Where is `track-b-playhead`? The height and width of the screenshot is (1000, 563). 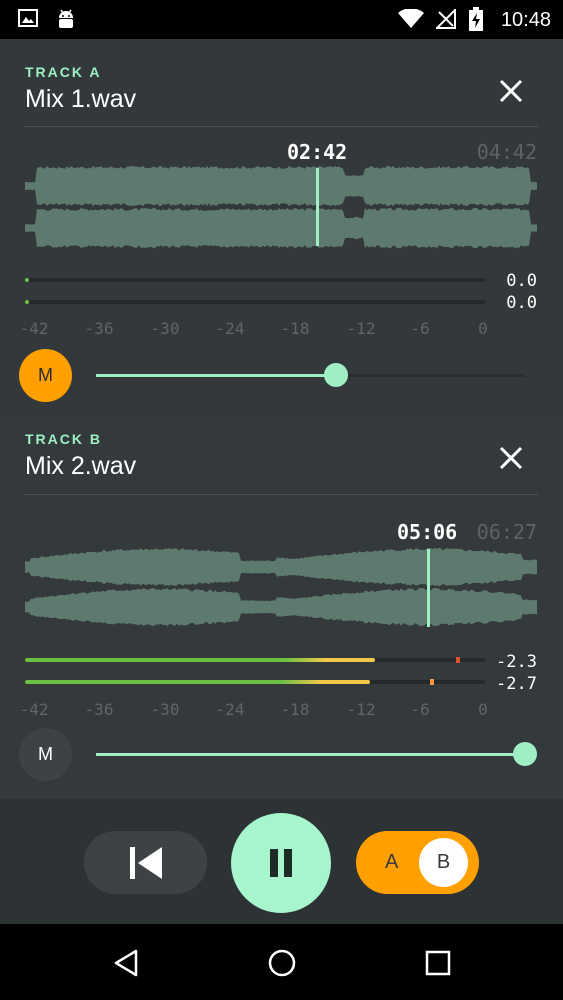 track-b-playhead is located at coordinates (428, 588).